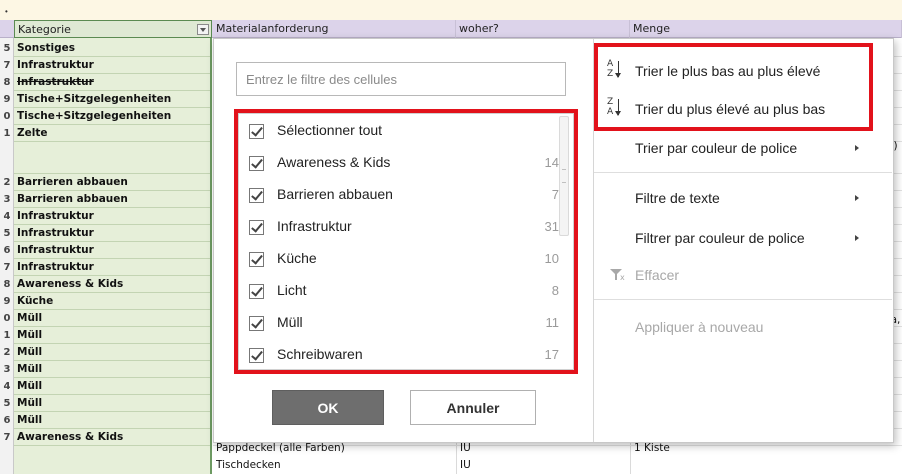 The width and height of the screenshot is (902, 474). What do you see at coordinates (112, 133) in the screenshot?
I see `kategorie-cell: Zelte` at bounding box center [112, 133].